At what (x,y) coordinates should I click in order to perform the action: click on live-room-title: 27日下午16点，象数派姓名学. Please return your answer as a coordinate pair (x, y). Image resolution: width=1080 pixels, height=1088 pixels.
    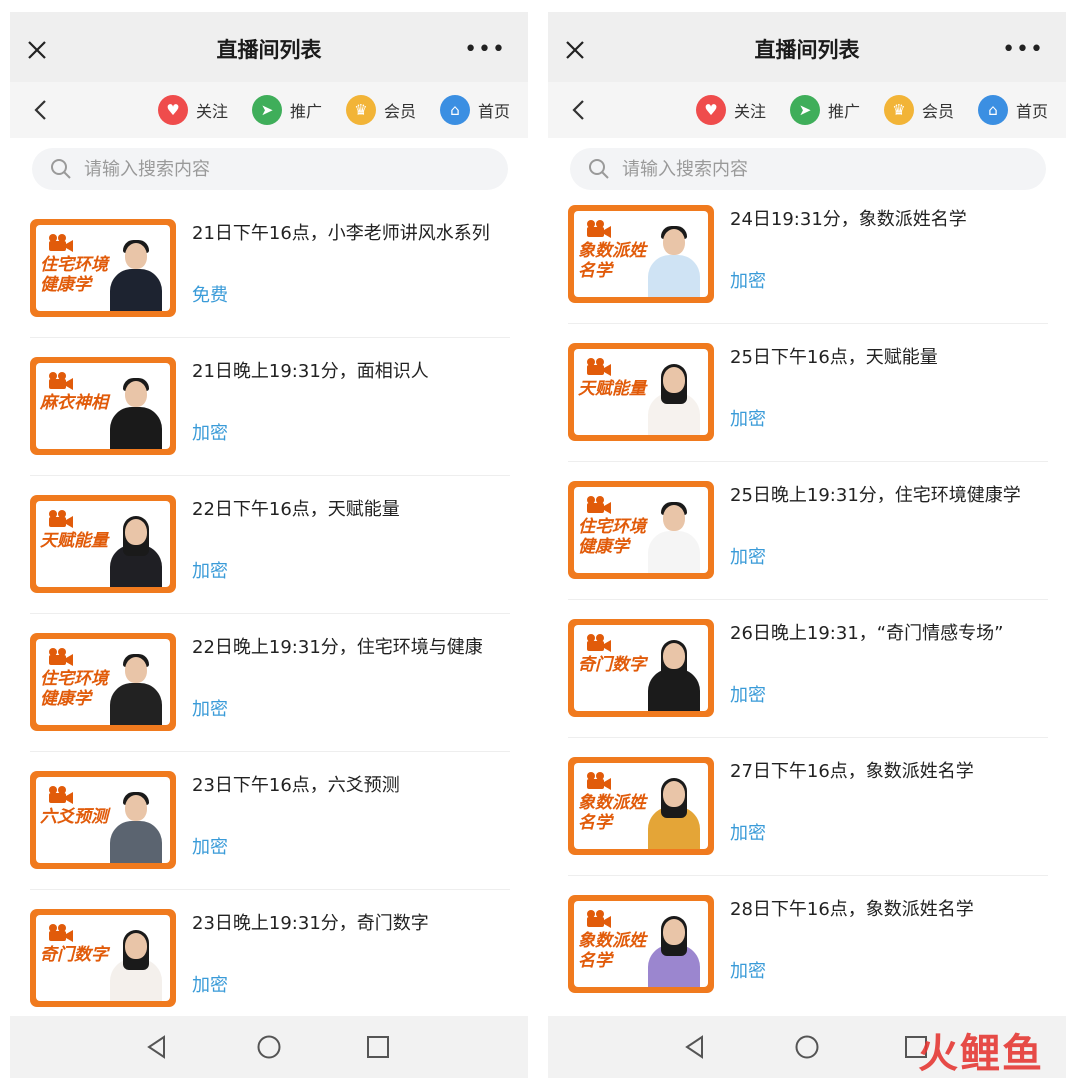
    Looking at the image, I should click on (852, 771).